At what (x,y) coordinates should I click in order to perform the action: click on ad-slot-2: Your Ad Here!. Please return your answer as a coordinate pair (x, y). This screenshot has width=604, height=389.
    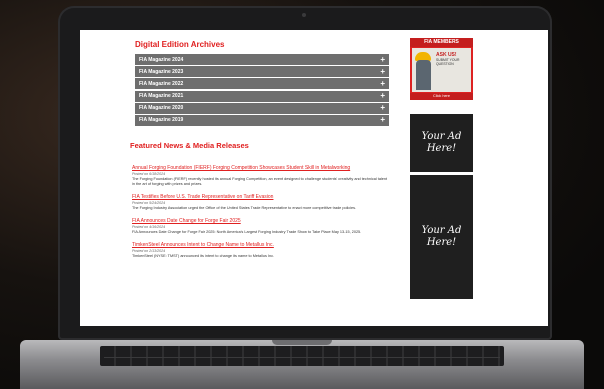
    Looking at the image, I should click on (441, 237).